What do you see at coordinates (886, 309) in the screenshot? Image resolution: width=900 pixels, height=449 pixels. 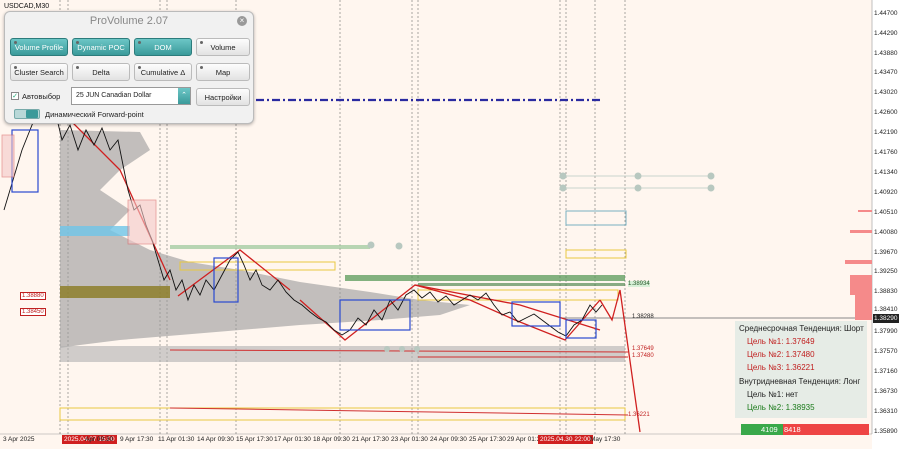 I see `price-tick: 1.38410` at bounding box center [886, 309].